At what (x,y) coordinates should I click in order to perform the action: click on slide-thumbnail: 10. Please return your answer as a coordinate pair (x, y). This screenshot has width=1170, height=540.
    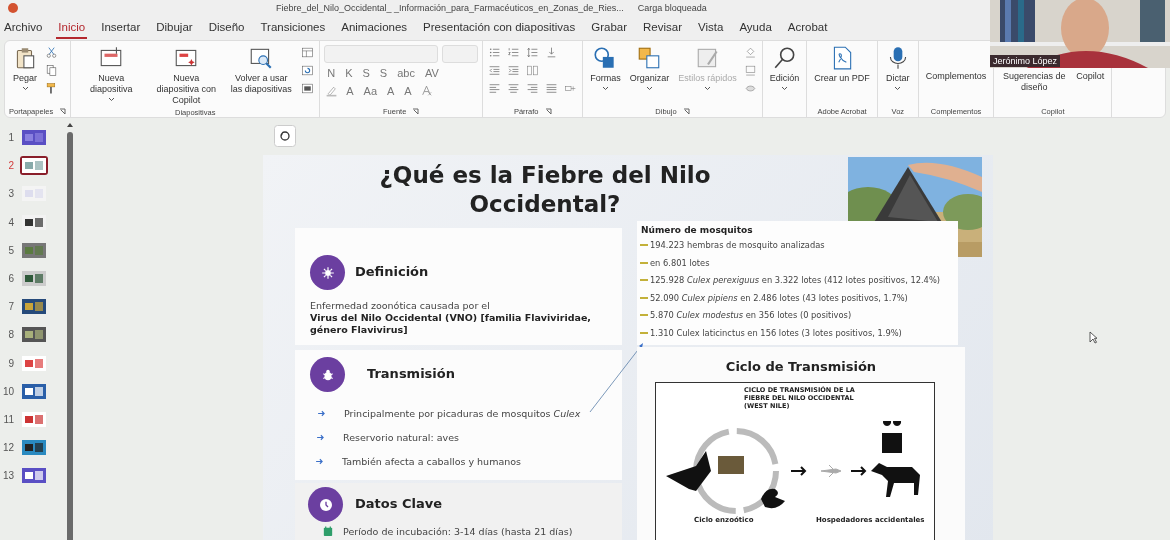
    Looking at the image, I should click on (33, 391).